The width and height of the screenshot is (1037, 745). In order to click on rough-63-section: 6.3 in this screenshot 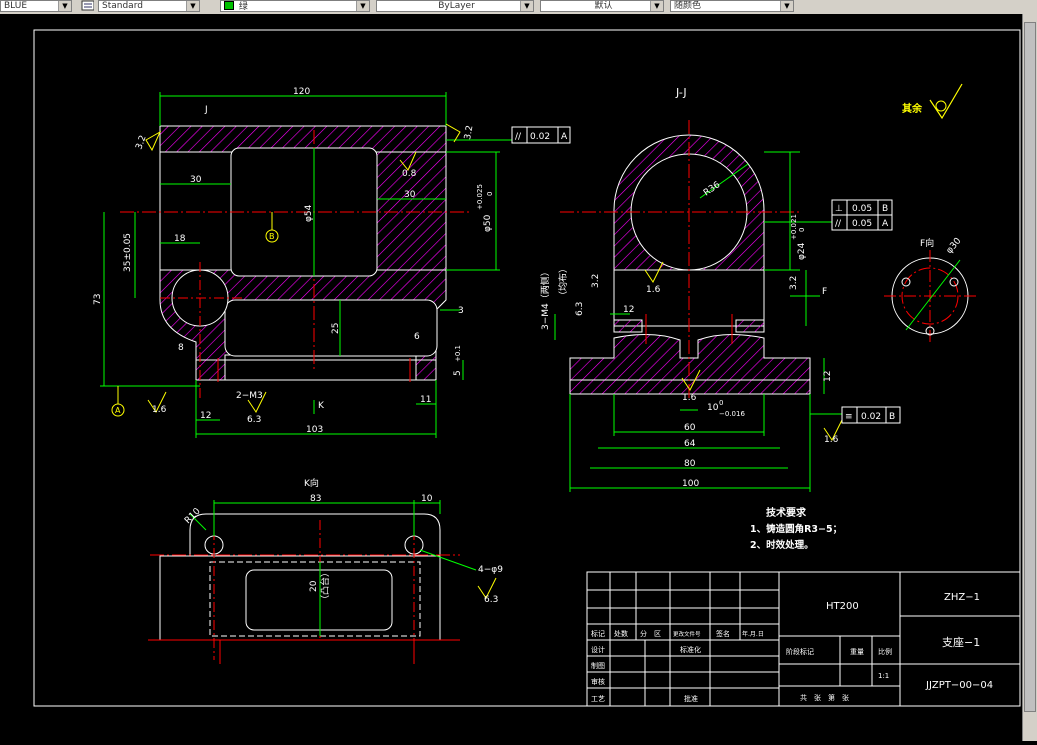, I will do `click(580, 309)`.